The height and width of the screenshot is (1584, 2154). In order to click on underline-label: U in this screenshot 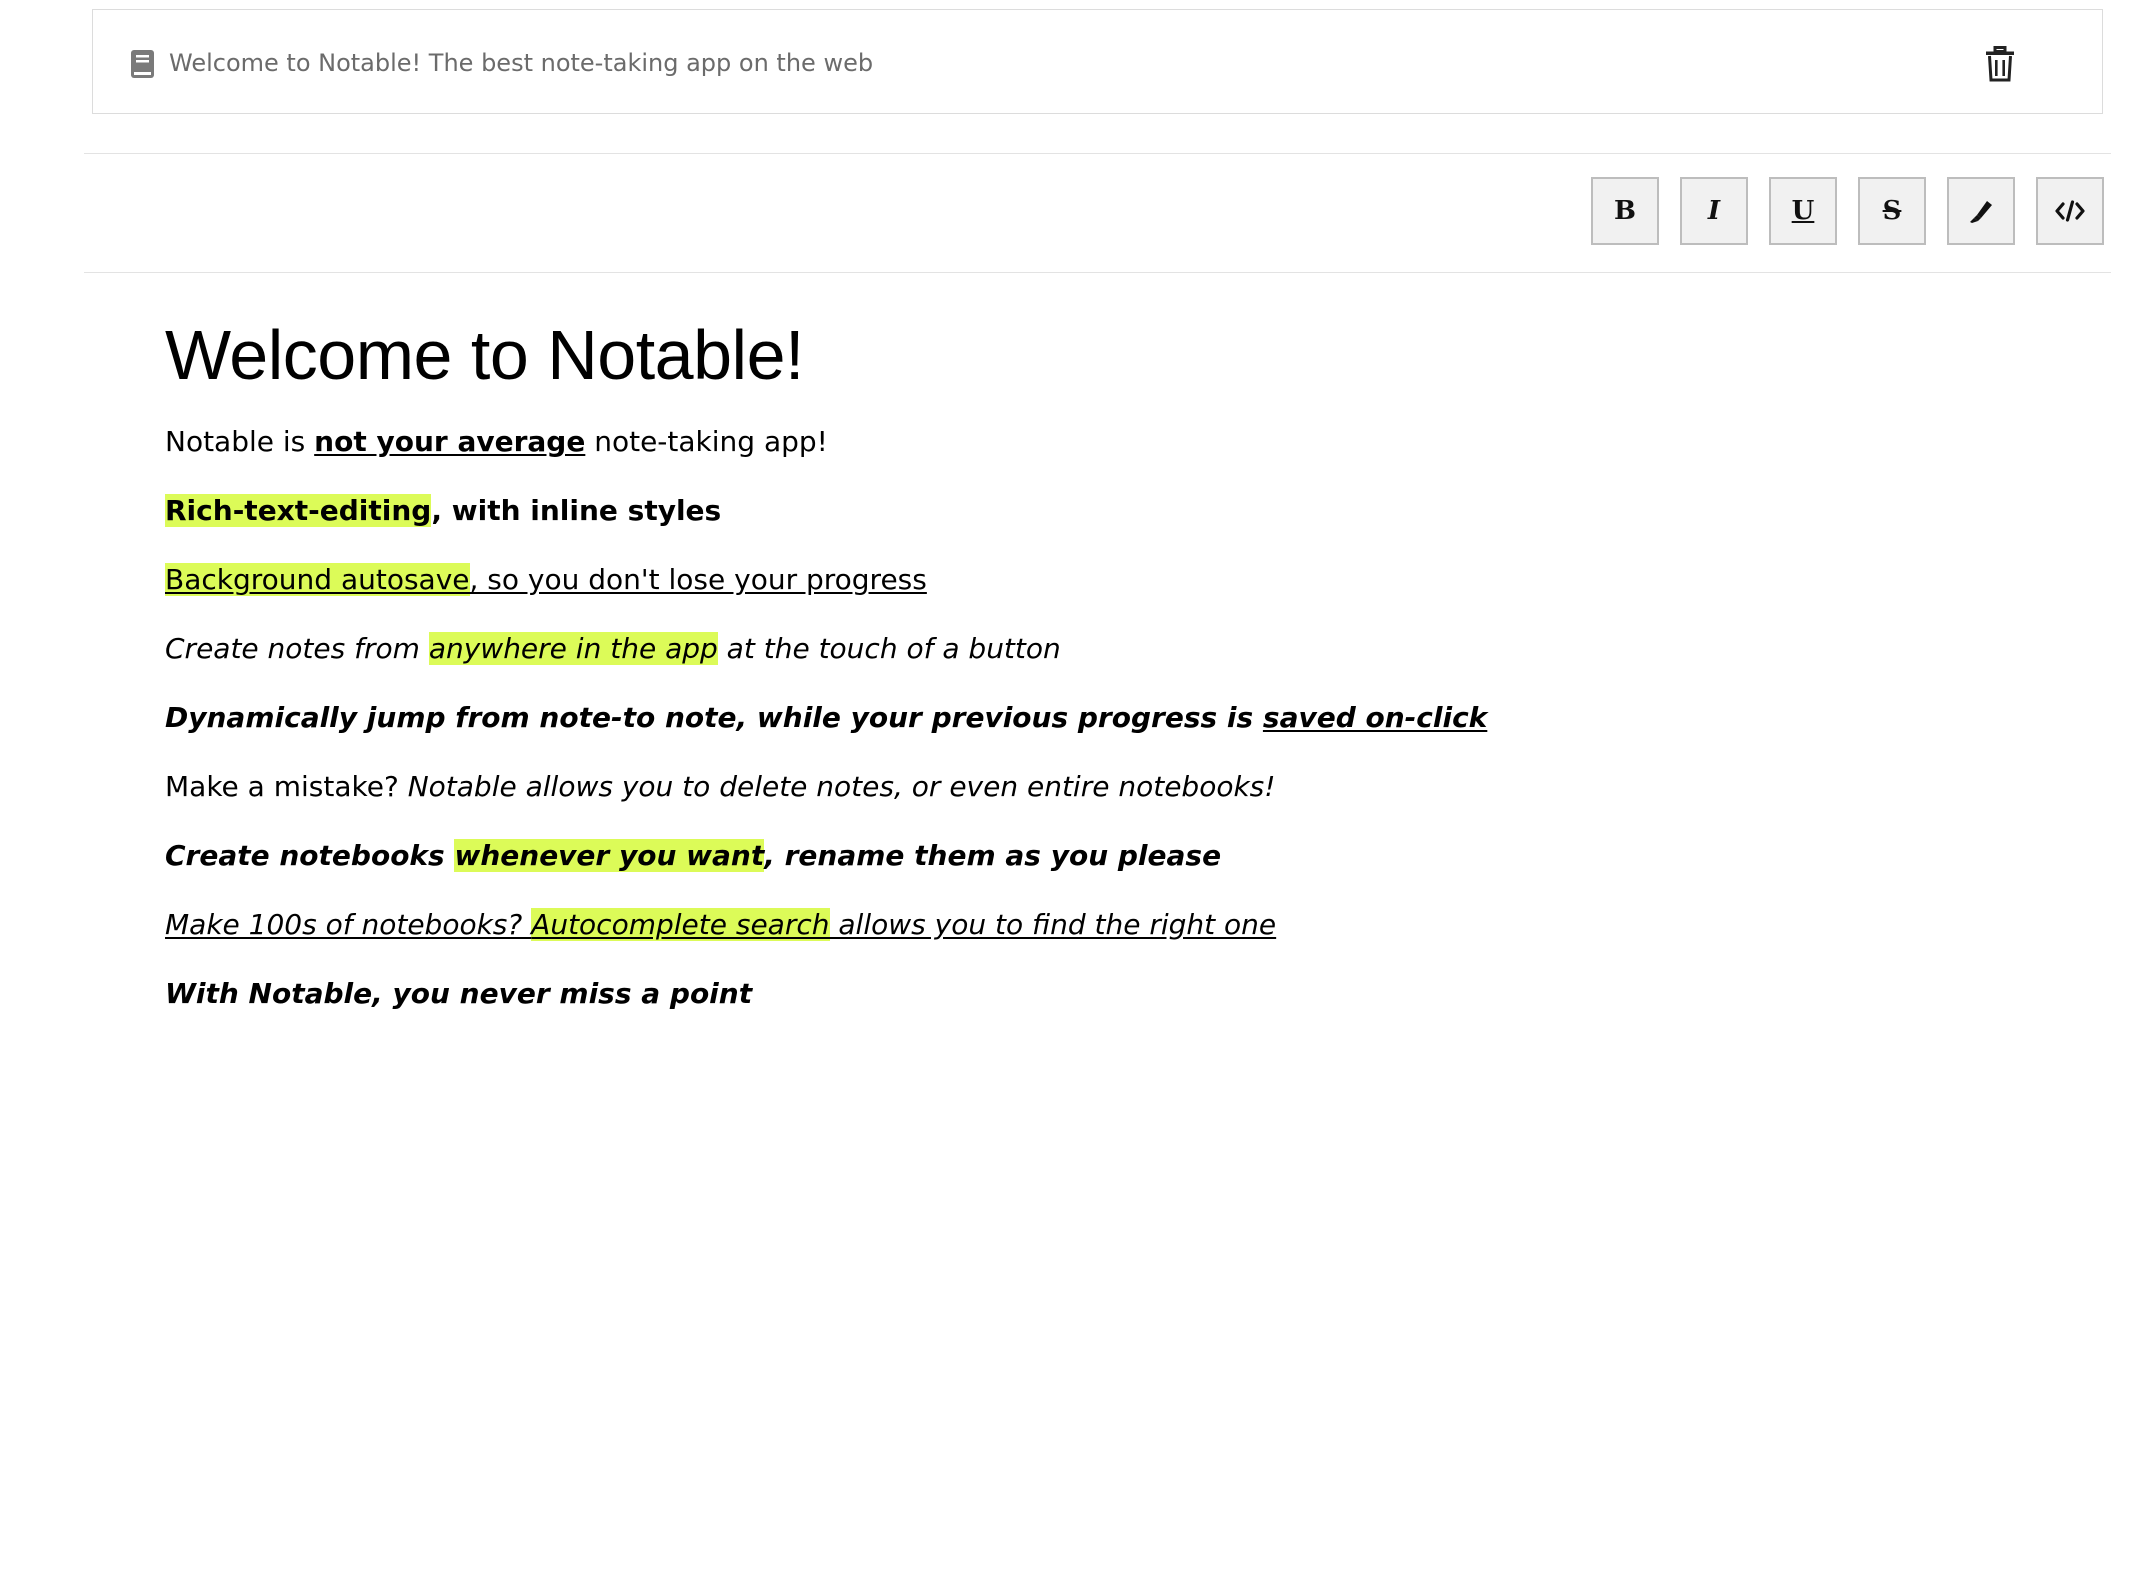, I will do `click(1803, 211)`.